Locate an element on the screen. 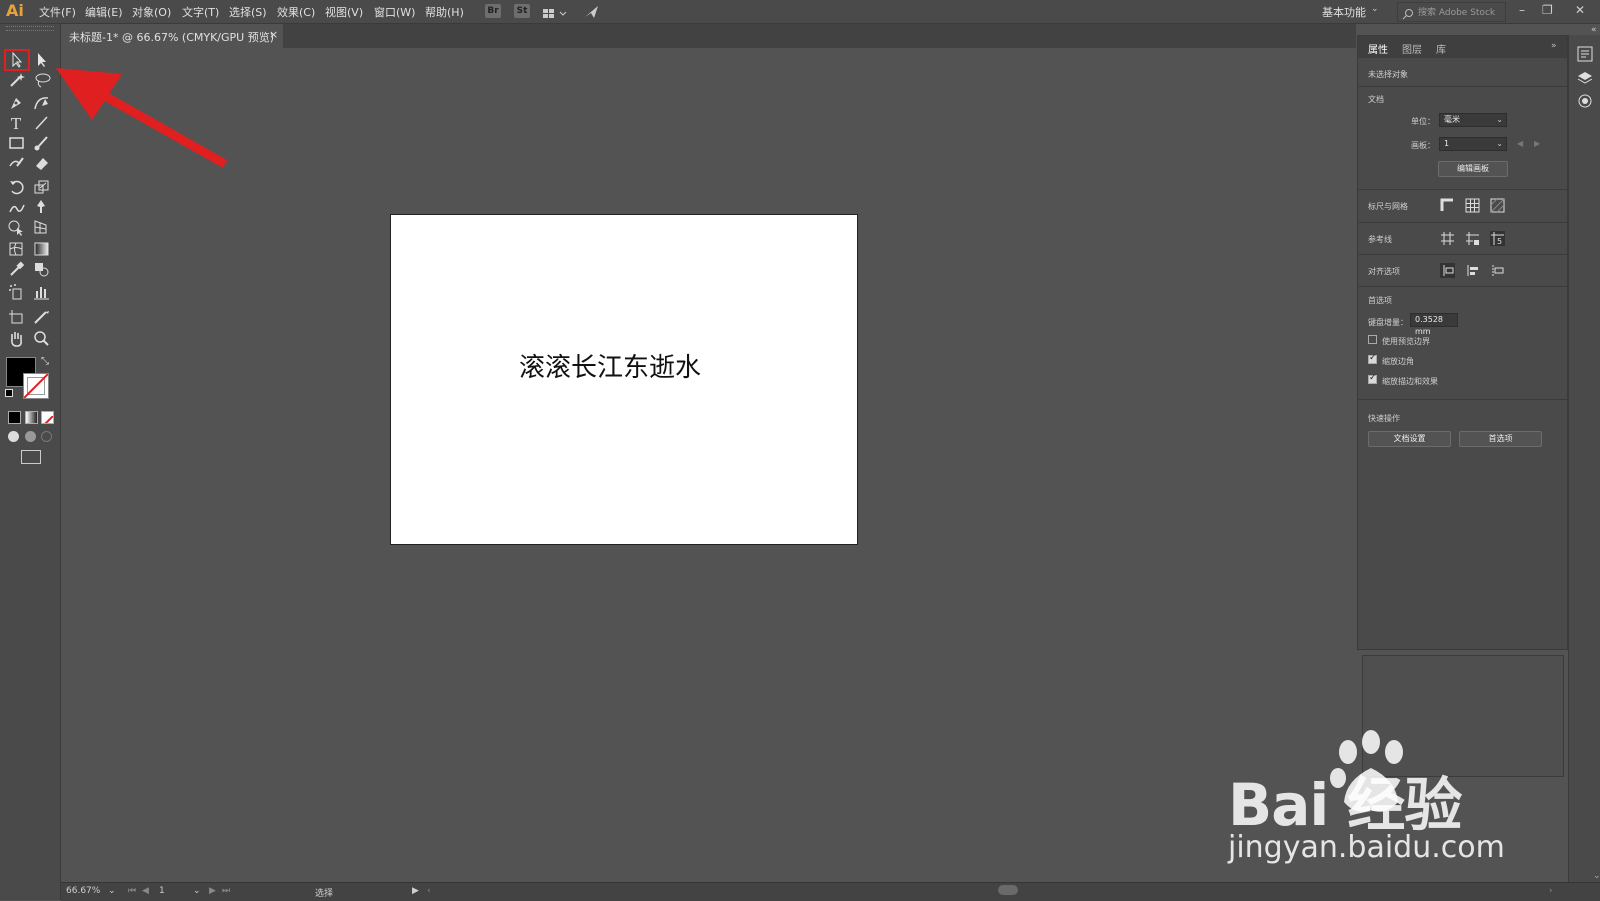 Image resolution: width=1600 pixels, height=901 pixels. document-setup-button: 文档设置 is located at coordinates (1409, 439).